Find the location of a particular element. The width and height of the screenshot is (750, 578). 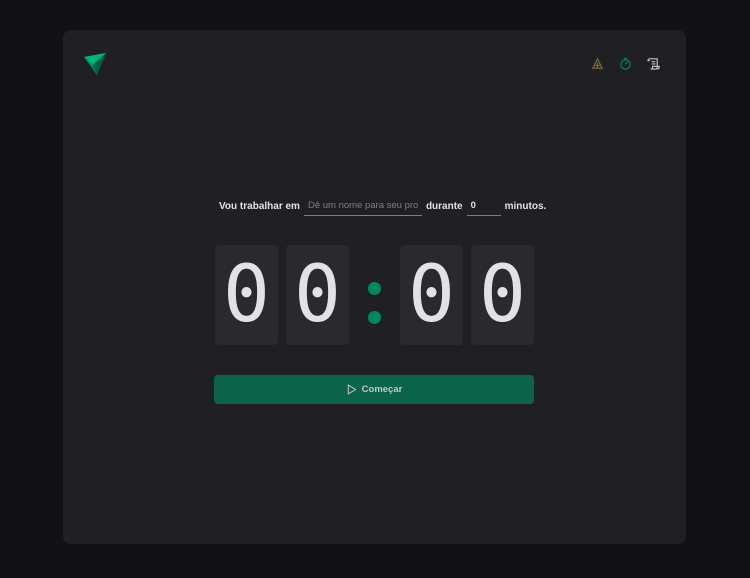

scroll-icon is located at coordinates (653, 63).